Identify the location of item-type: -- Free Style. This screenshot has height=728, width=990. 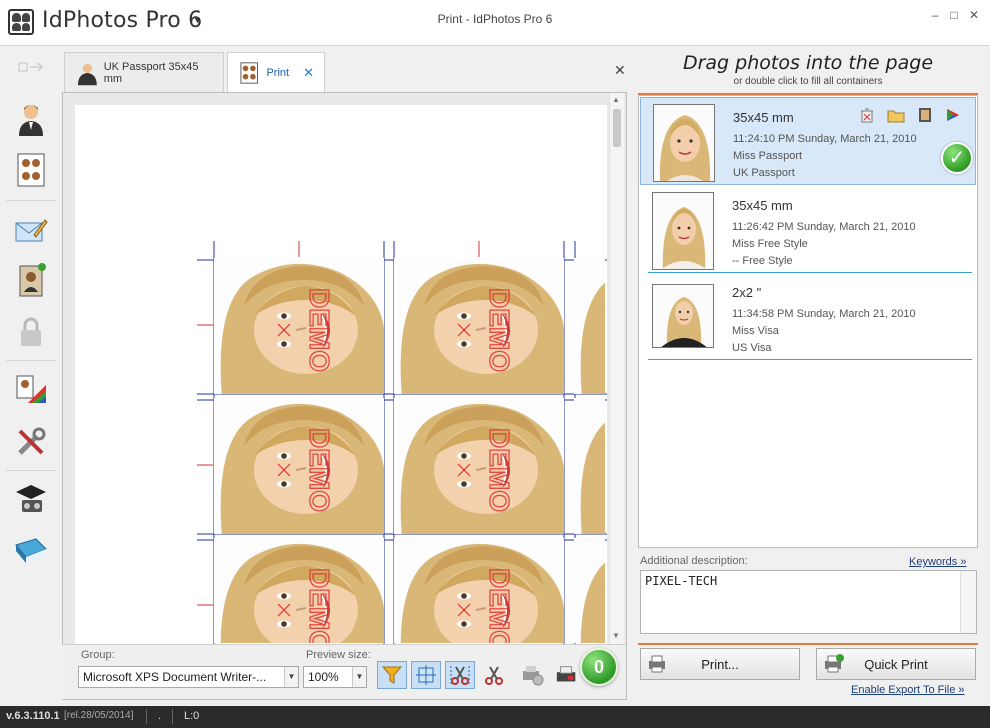
(762, 261).